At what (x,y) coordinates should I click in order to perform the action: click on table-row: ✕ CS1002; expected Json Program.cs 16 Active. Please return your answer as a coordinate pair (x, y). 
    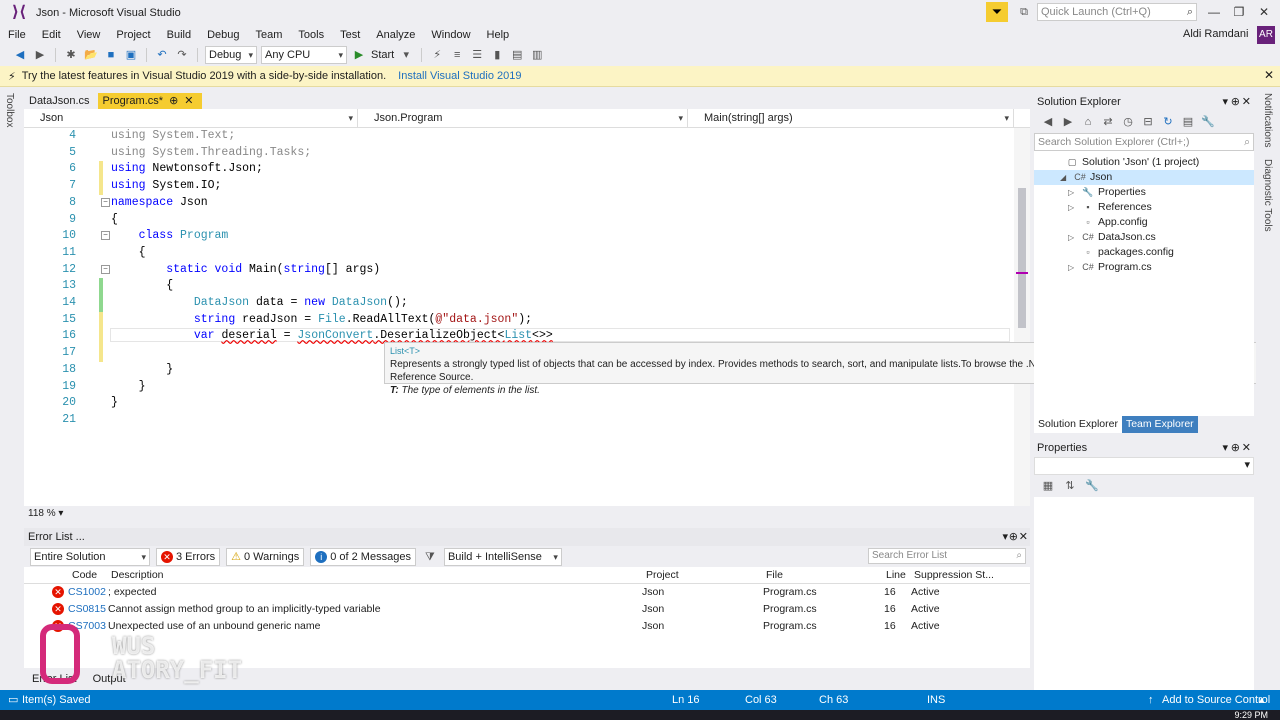
    Looking at the image, I should click on (527, 592).